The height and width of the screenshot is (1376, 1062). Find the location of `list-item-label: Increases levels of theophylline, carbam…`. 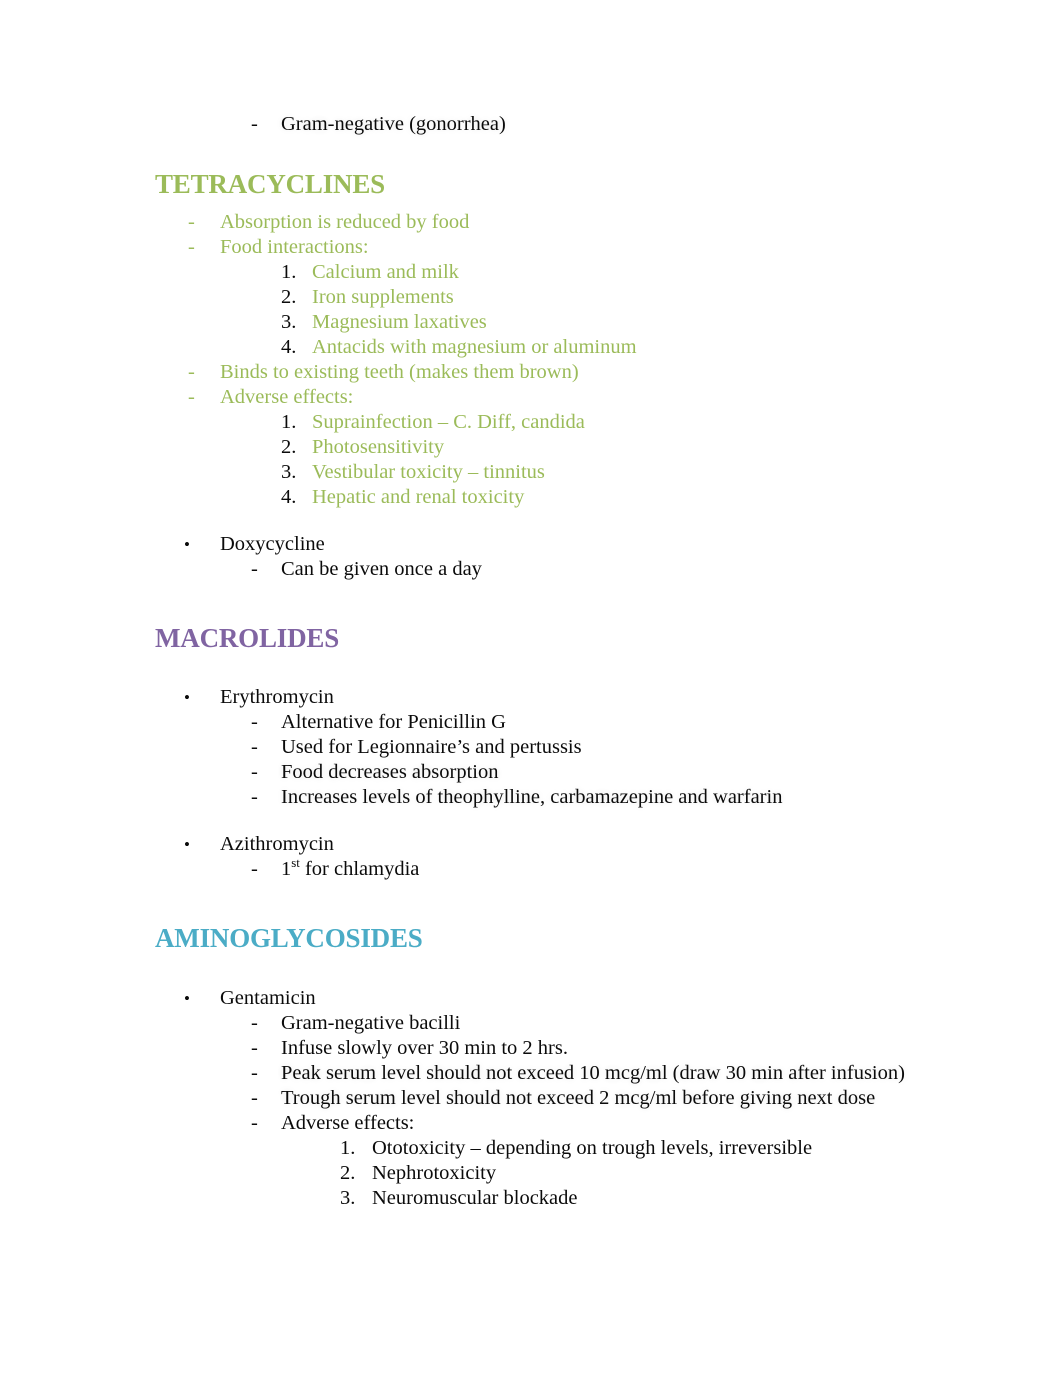

list-item-label: Increases levels of theophylline, carbam… is located at coordinates (532, 797).